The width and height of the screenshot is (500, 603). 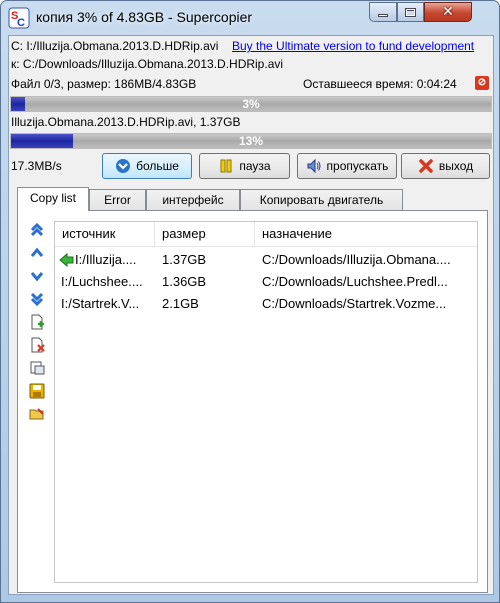 I want to click on save-icon, so click(x=37, y=391).